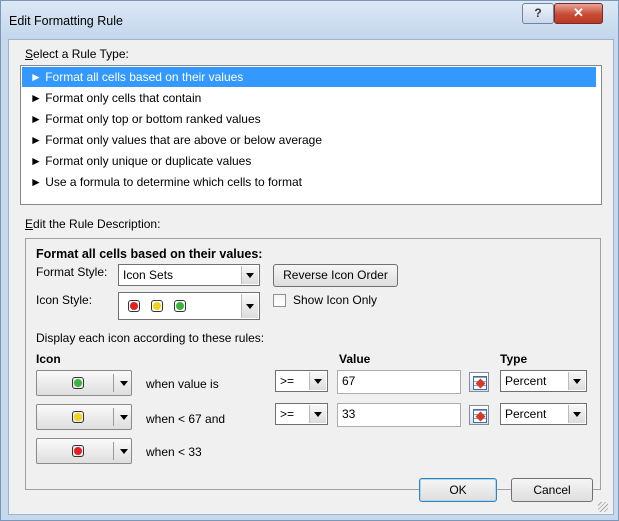 The image size is (619, 521). What do you see at coordinates (552, 490) in the screenshot?
I see `cancel-button: Cancel` at bounding box center [552, 490].